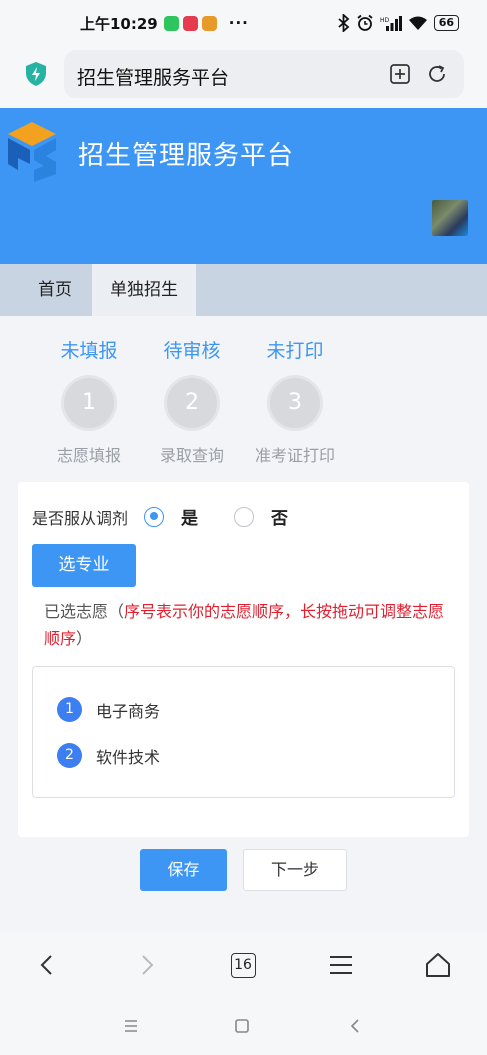  I want to click on obey-adjustment-row: 是否服从调剂 是 否, so click(160, 516).